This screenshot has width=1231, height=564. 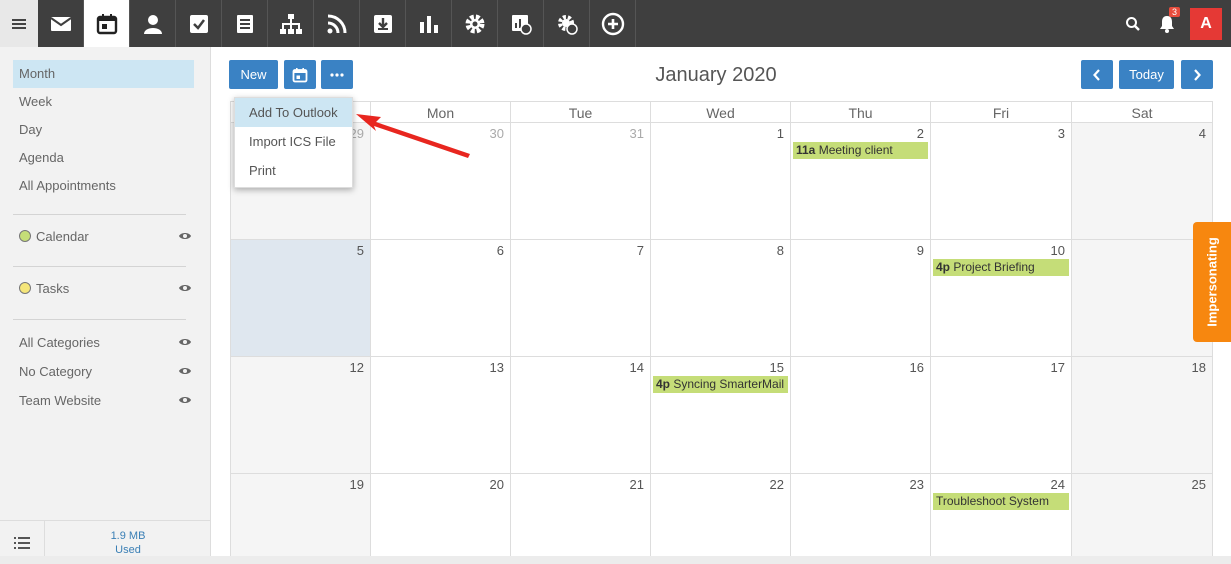 What do you see at coordinates (615, 560) in the screenshot?
I see `horizontal-scrollbar` at bounding box center [615, 560].